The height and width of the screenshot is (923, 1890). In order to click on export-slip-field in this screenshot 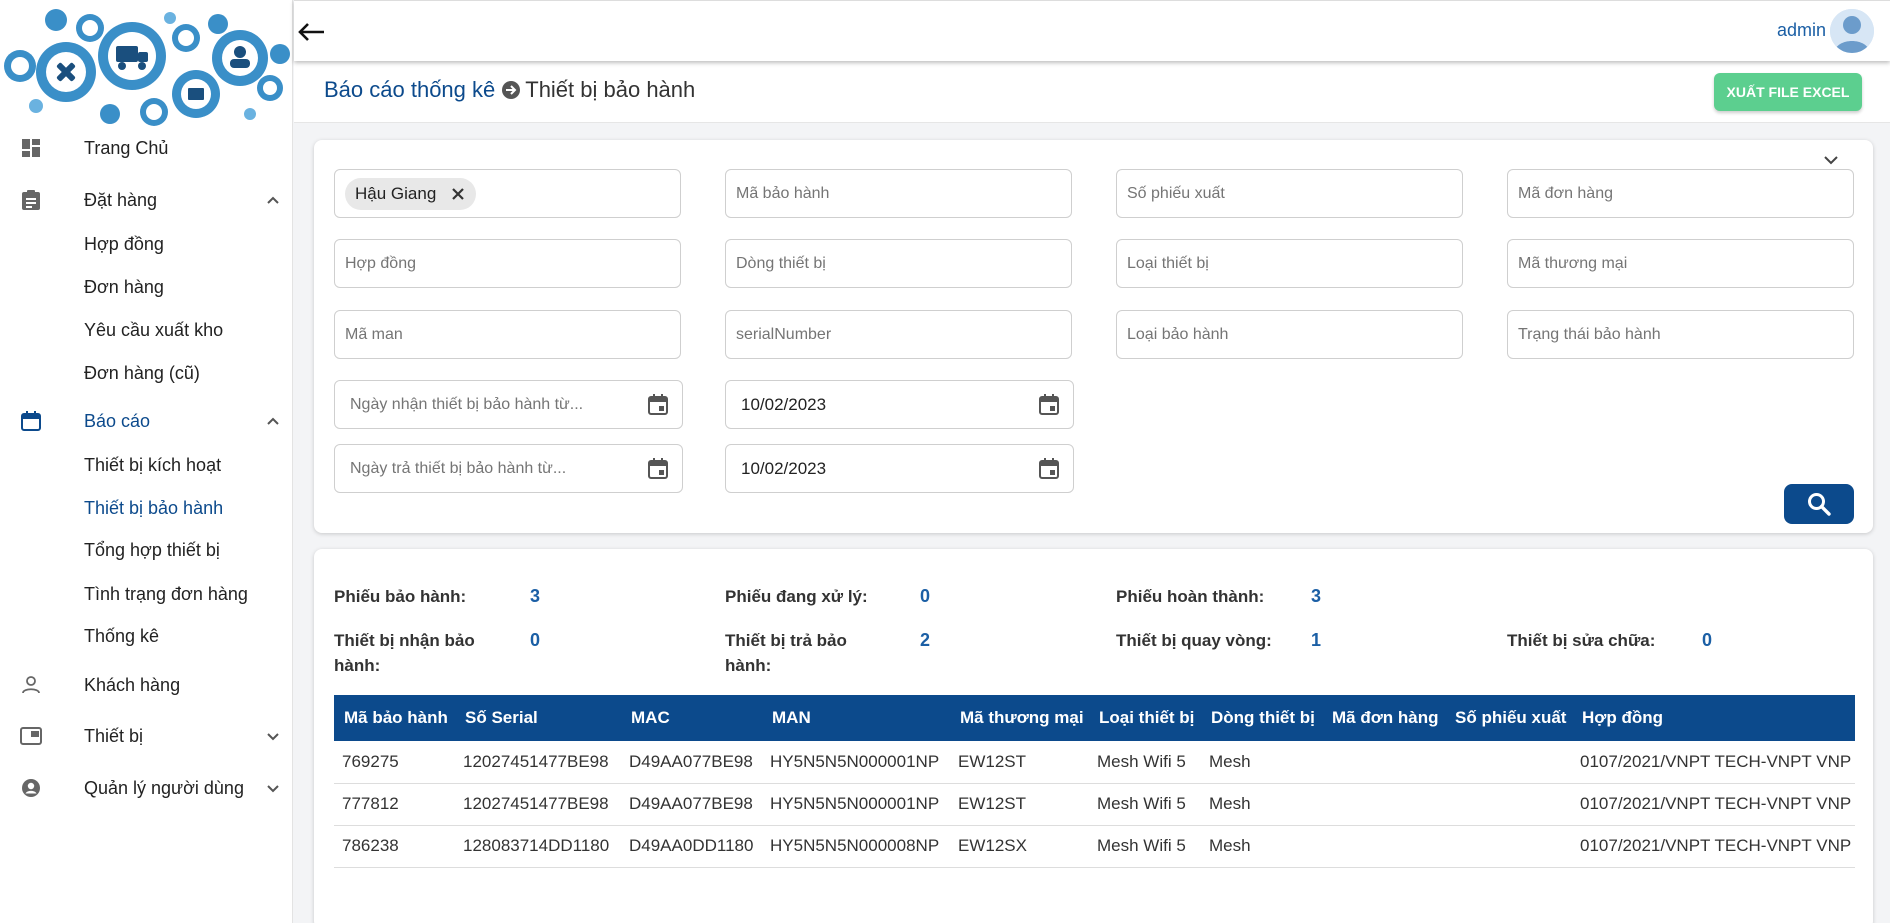, I will do `click(1289, 193)`.